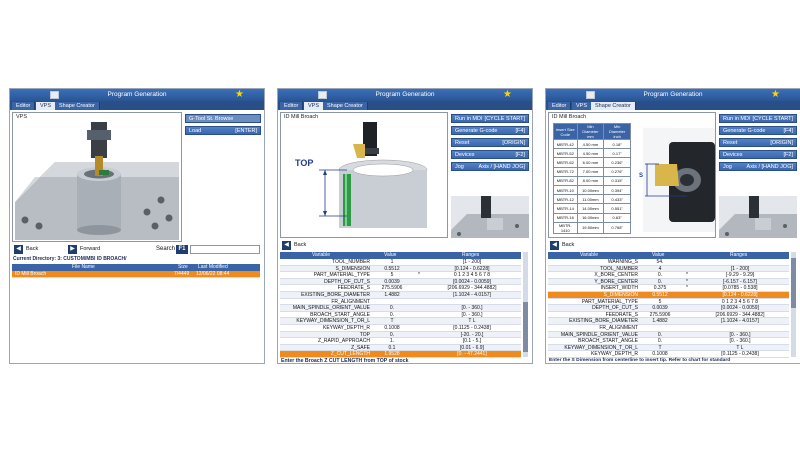 Image resolution: width=800 pixels, height=450 pixels. Describe the element at coordinates (400, 341) in the screenshot. I see `variable-row: Z_RAPID_APPROACH 1. [0.1 - 5.]` at that location.